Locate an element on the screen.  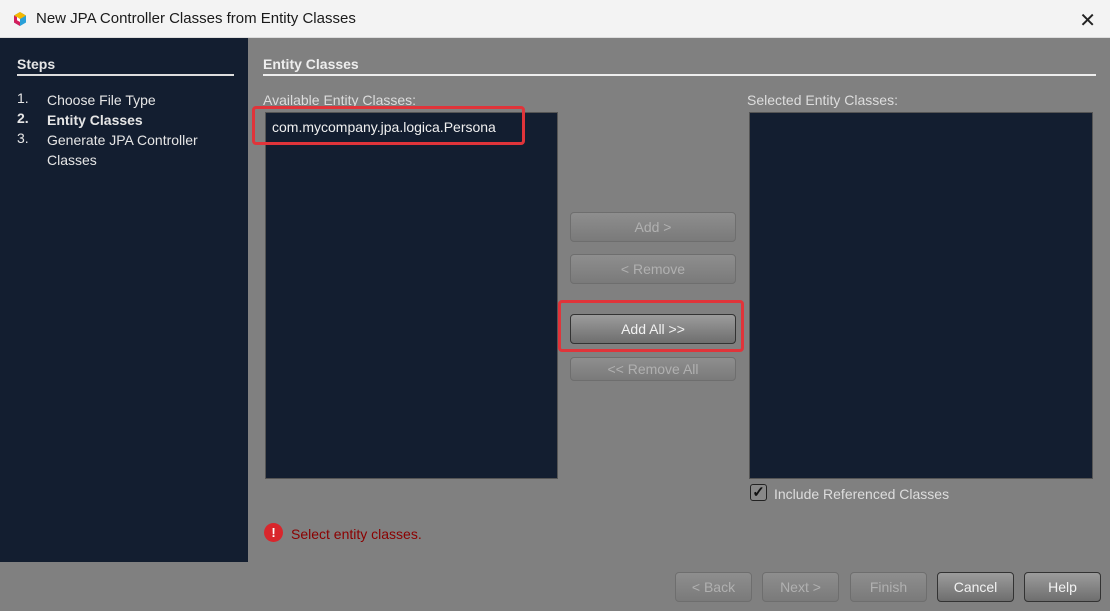
error-message: Select entity classes. is located at coordinates (356, 534).